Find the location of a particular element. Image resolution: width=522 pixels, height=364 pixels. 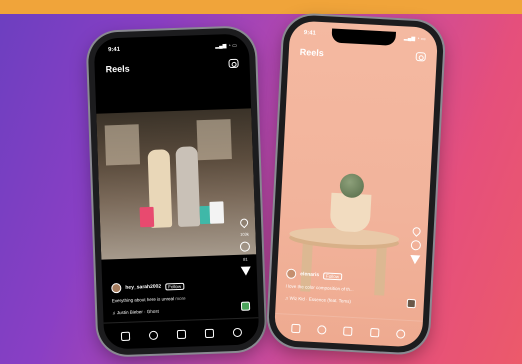

table-leg is located at coordinates (380, 270).